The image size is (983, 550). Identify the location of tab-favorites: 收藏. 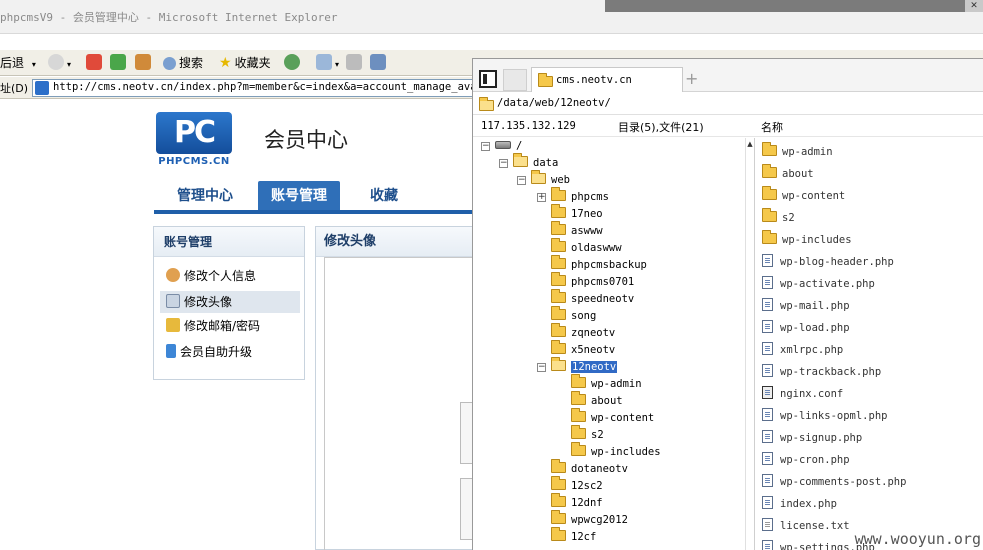
(384, 196).